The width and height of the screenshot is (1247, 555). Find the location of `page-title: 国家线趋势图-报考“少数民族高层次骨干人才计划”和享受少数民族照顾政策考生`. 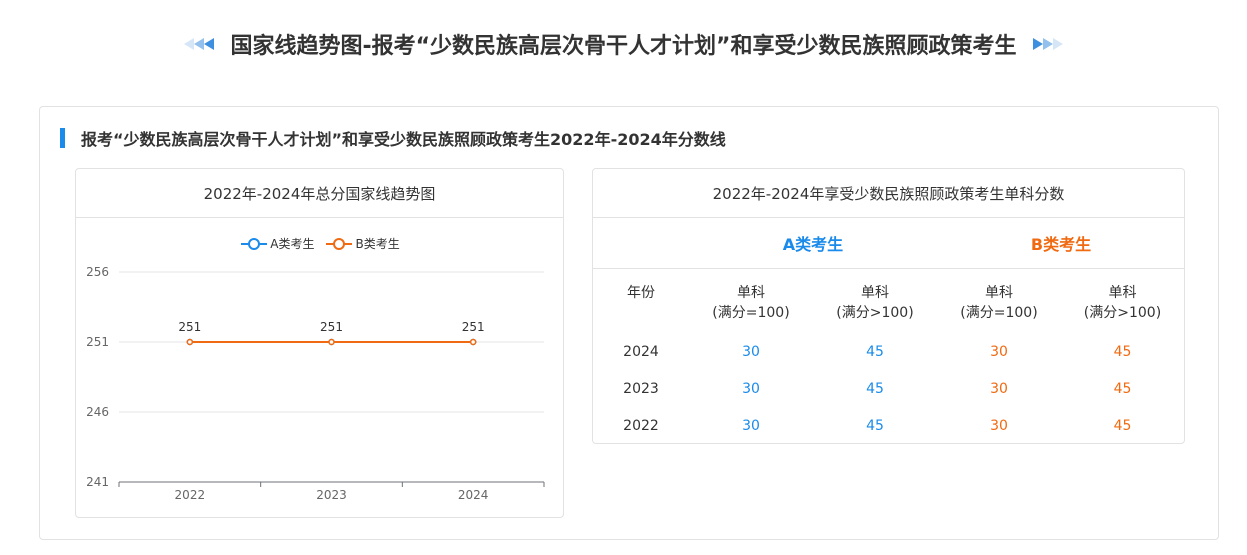

page-title: 国家线趋势图-报考“少数民族高层次骨干人才计划”和享受少数民族照顾政策考生 is located at coordinates (623, 46).